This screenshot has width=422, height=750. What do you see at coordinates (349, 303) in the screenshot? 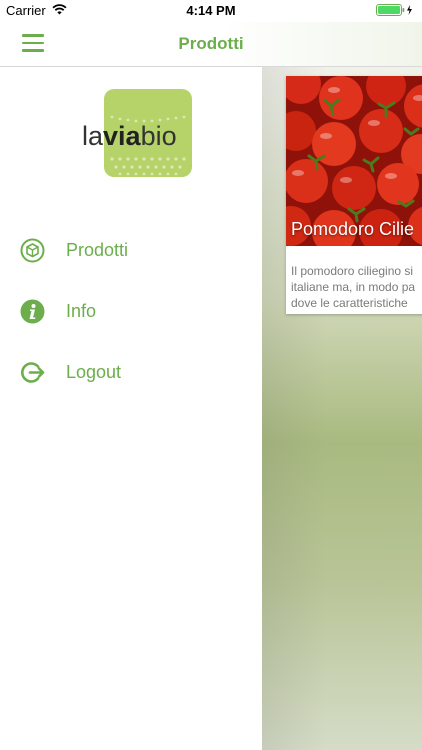
I see `product-description-line: dove le caratteristiche` at bounding box center [349, 303].